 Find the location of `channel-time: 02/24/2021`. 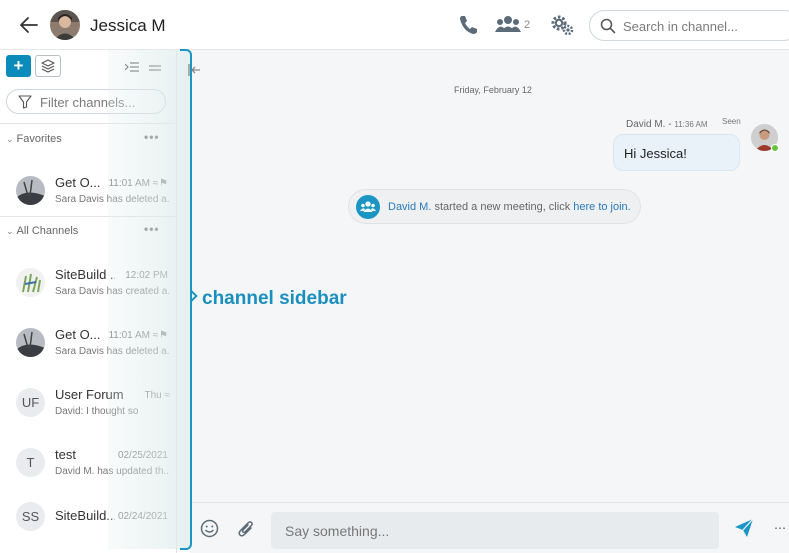

channel-time: 02/24/2021 is located at coordinates (142, 516).